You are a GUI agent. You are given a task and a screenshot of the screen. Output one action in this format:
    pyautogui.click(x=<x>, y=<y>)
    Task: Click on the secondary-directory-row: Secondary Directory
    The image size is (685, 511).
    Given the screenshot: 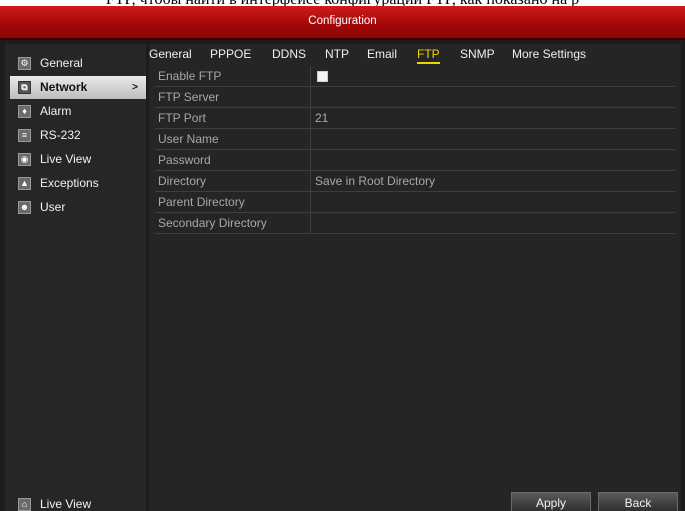 What is the action you would take?
    pyautogui.click(x=415, y=223)
    